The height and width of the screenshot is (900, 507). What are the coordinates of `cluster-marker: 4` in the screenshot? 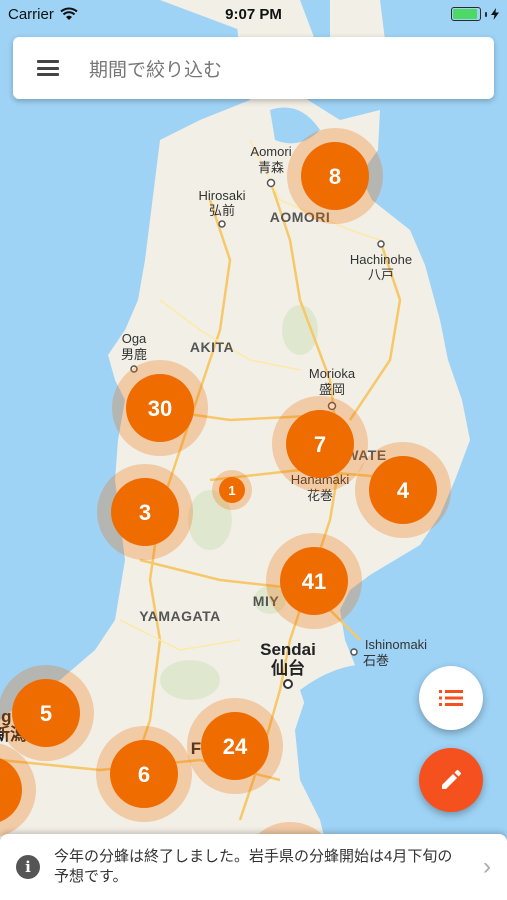 It's located at (403, 490).